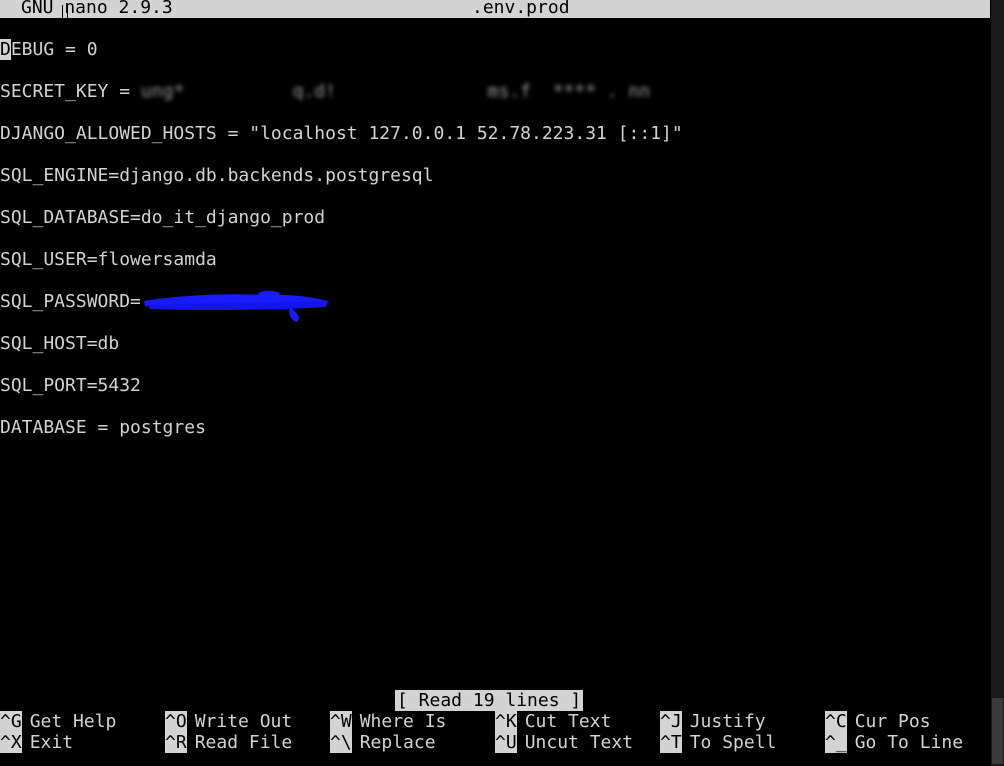  Describe the element at coordinates (70, 301) in the screenshot. I see `editor-line-sql-password: SQL_PASSWORD=` at that location.